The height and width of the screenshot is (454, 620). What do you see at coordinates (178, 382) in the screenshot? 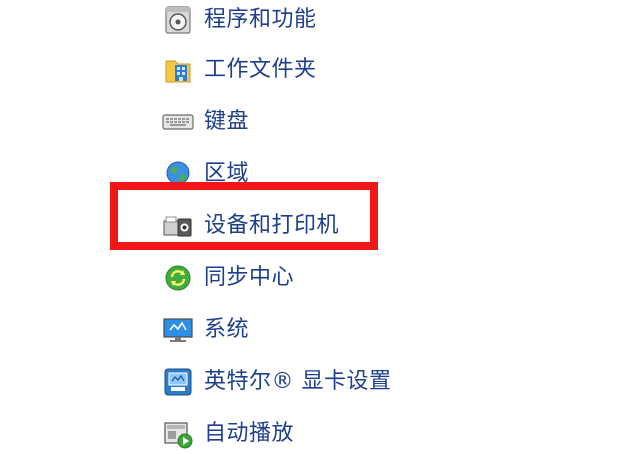
I see `intel-graphics-icon` at bounding box center [178, 382].